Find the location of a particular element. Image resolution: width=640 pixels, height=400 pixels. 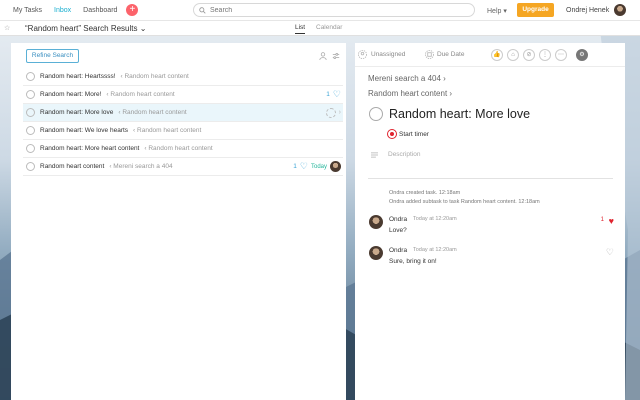

due-date-badge: Today is located at coordinates (319, 167).